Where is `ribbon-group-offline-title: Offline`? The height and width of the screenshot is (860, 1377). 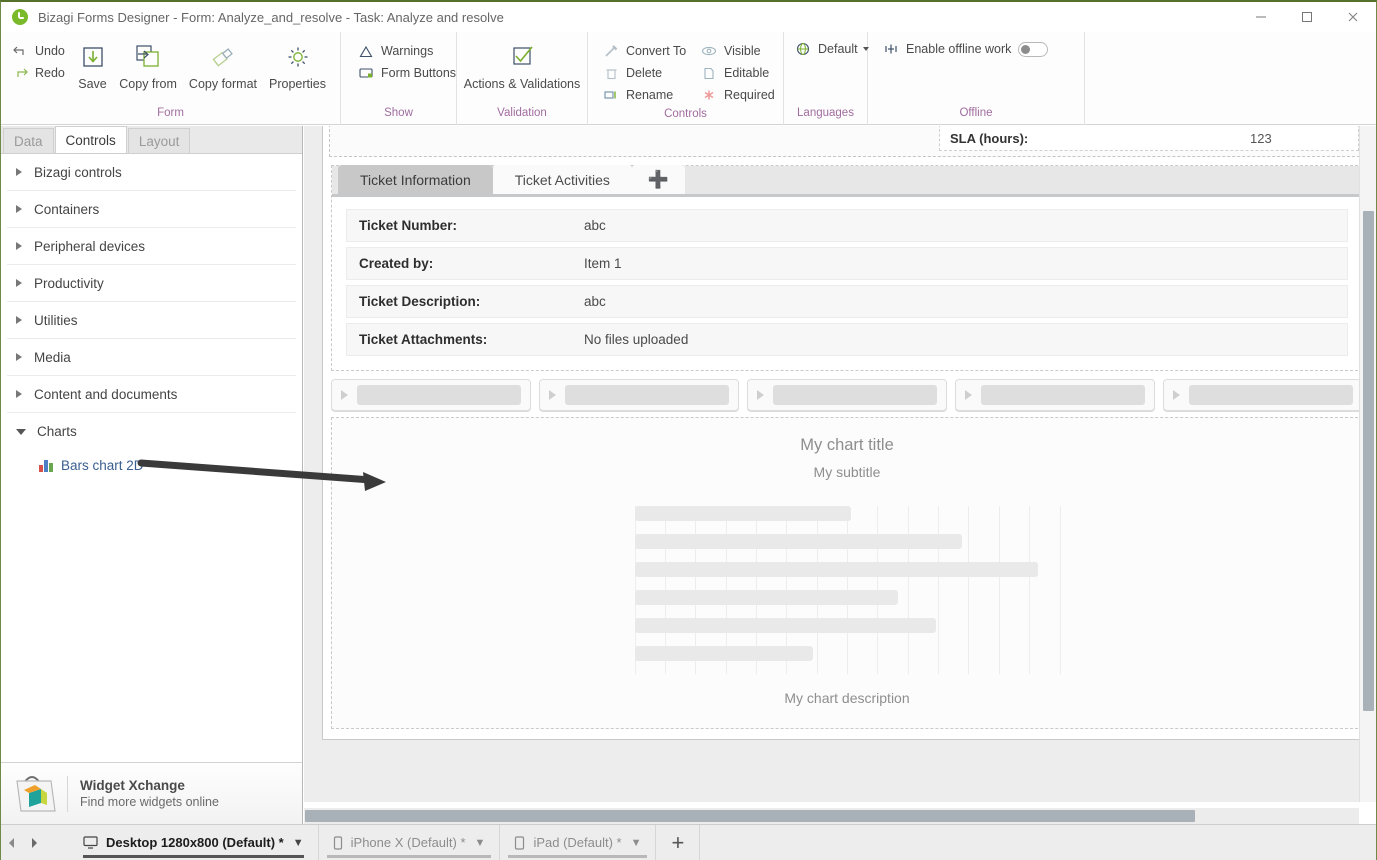
ribbon-group-offline-title: Offline is located at coordinates (976, 113).